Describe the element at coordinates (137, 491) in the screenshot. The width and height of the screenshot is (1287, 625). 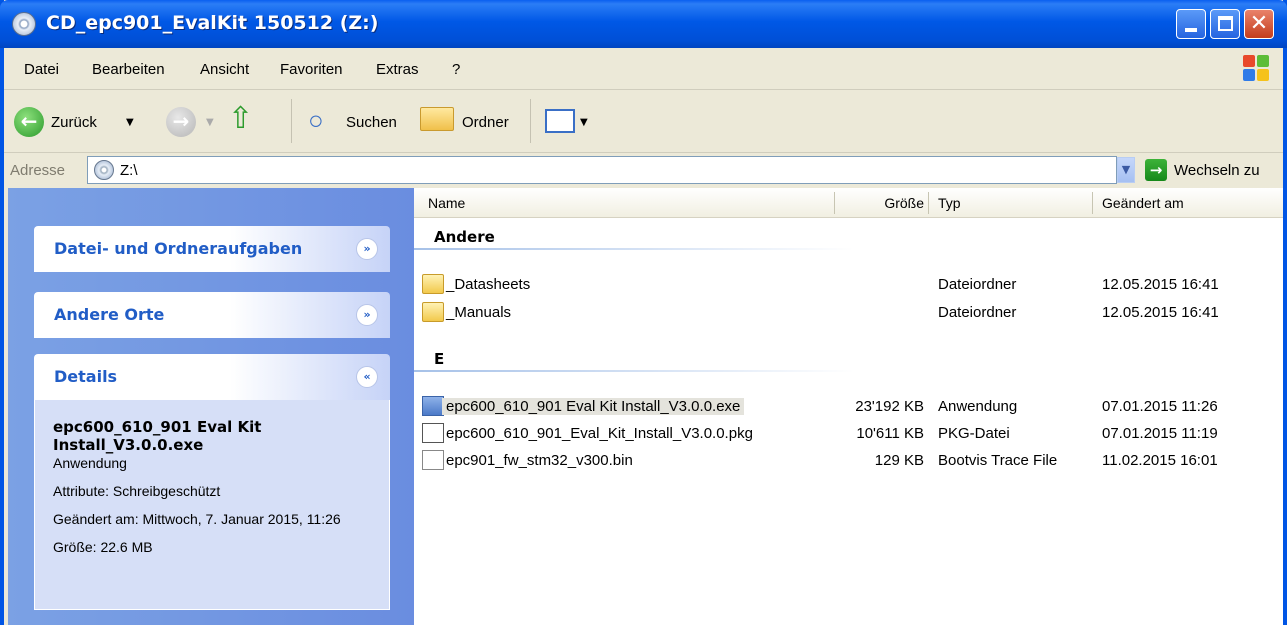
I see `details-attributes: Attribute: Schreibgeschützt` at that location.